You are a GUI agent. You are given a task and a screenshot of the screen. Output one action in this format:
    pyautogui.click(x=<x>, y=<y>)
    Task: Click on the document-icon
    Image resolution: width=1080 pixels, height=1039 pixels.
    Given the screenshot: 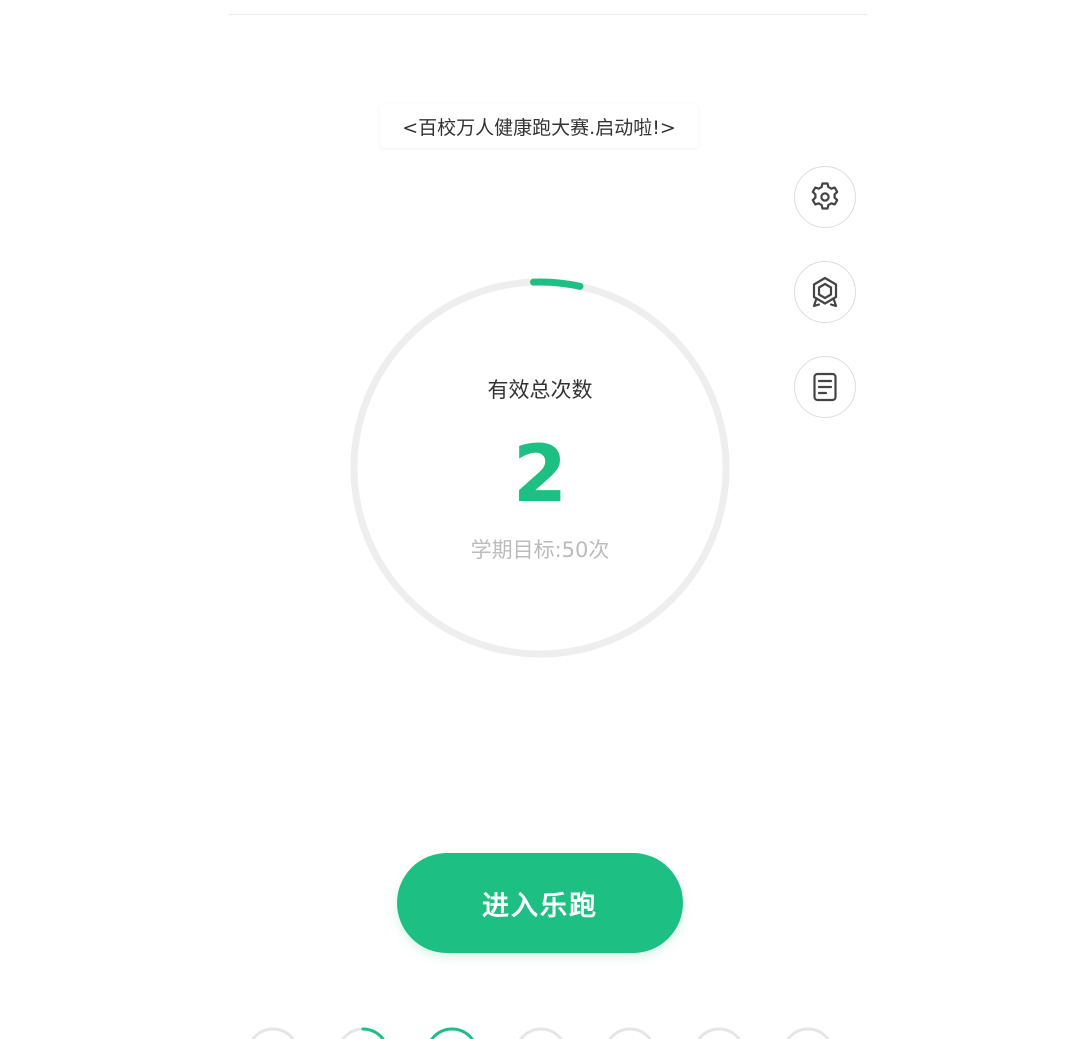 What is the action you would take?
    pyautogui.click(x=825, y=387)
    